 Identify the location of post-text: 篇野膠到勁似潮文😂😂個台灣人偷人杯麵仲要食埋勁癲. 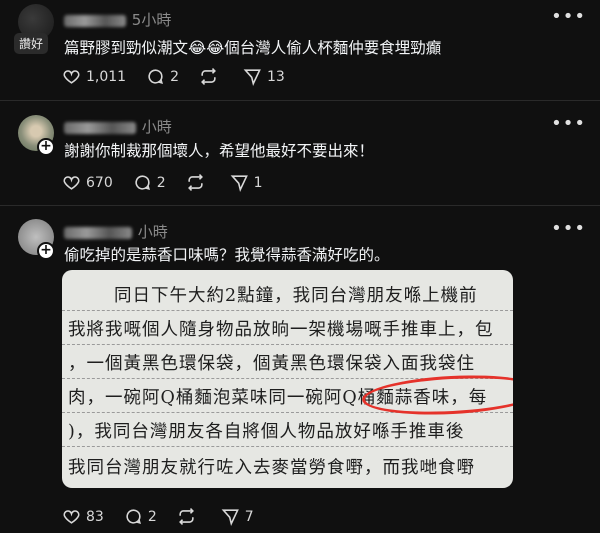
(253, 48).